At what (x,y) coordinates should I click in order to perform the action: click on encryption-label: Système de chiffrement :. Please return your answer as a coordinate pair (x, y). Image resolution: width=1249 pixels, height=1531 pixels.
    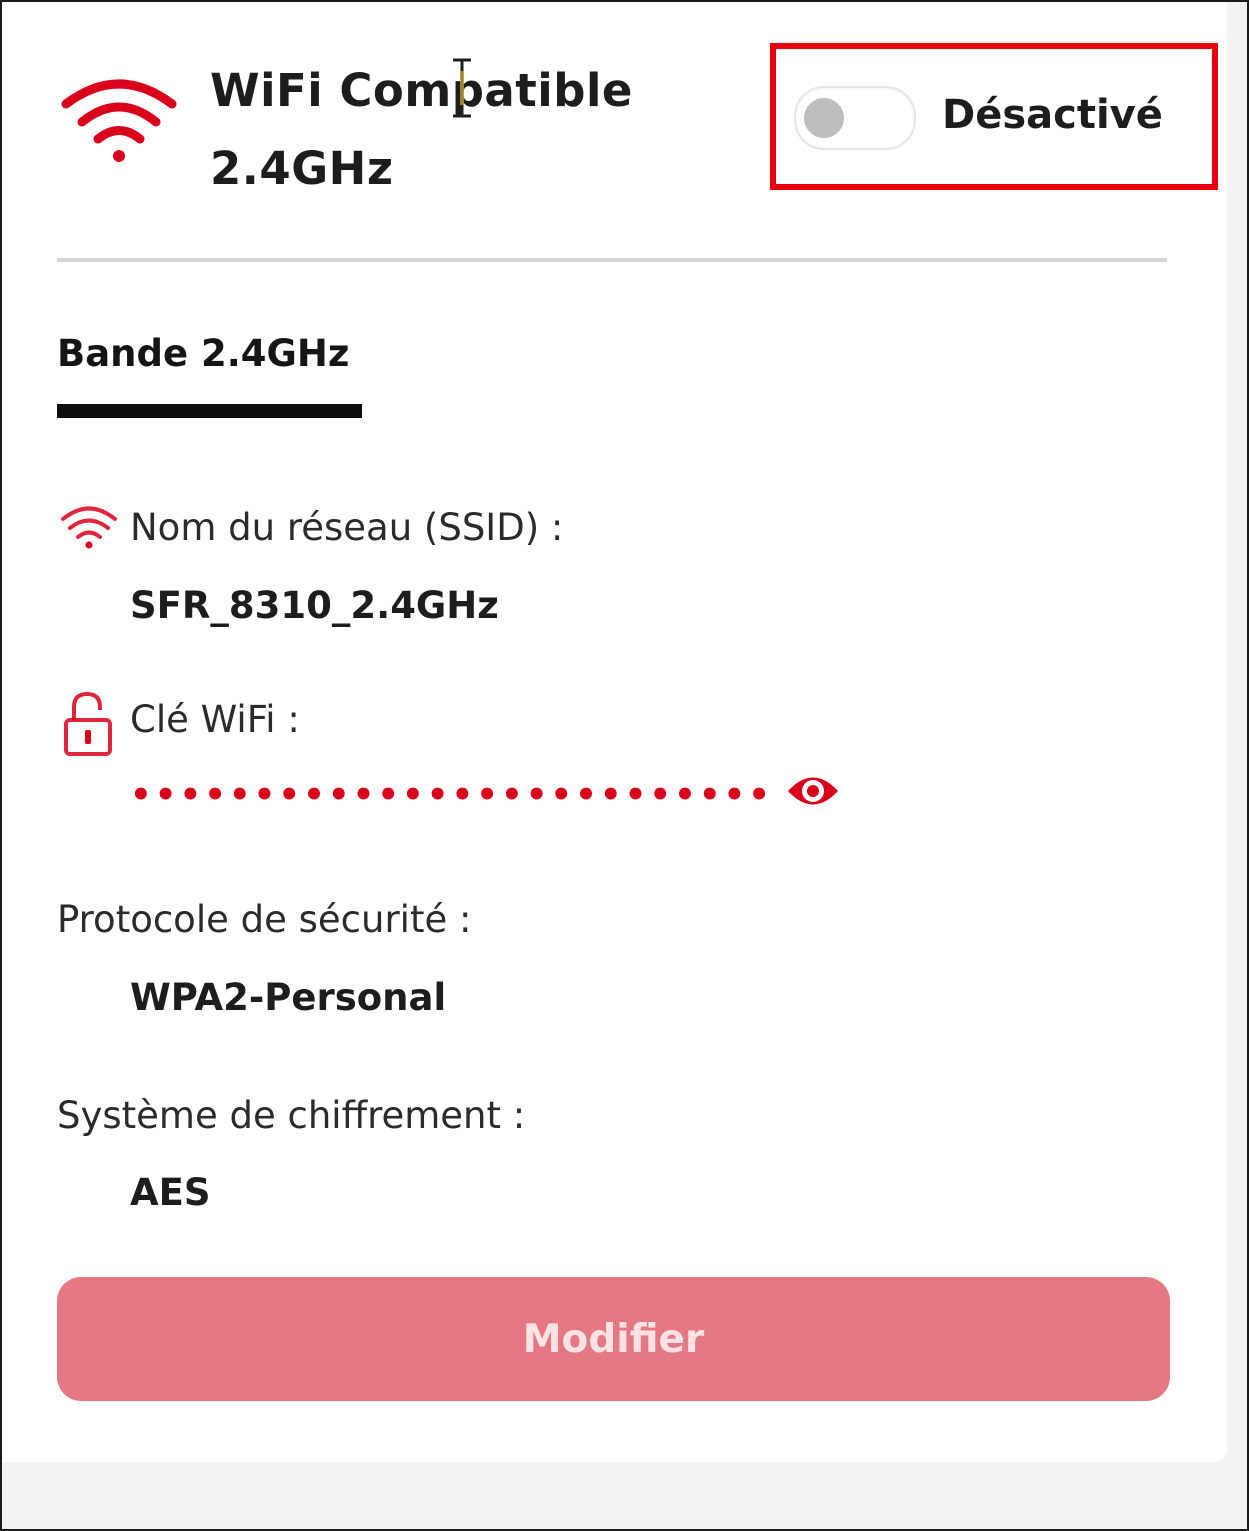
    Looking at the image, I should click on (291, 1115).